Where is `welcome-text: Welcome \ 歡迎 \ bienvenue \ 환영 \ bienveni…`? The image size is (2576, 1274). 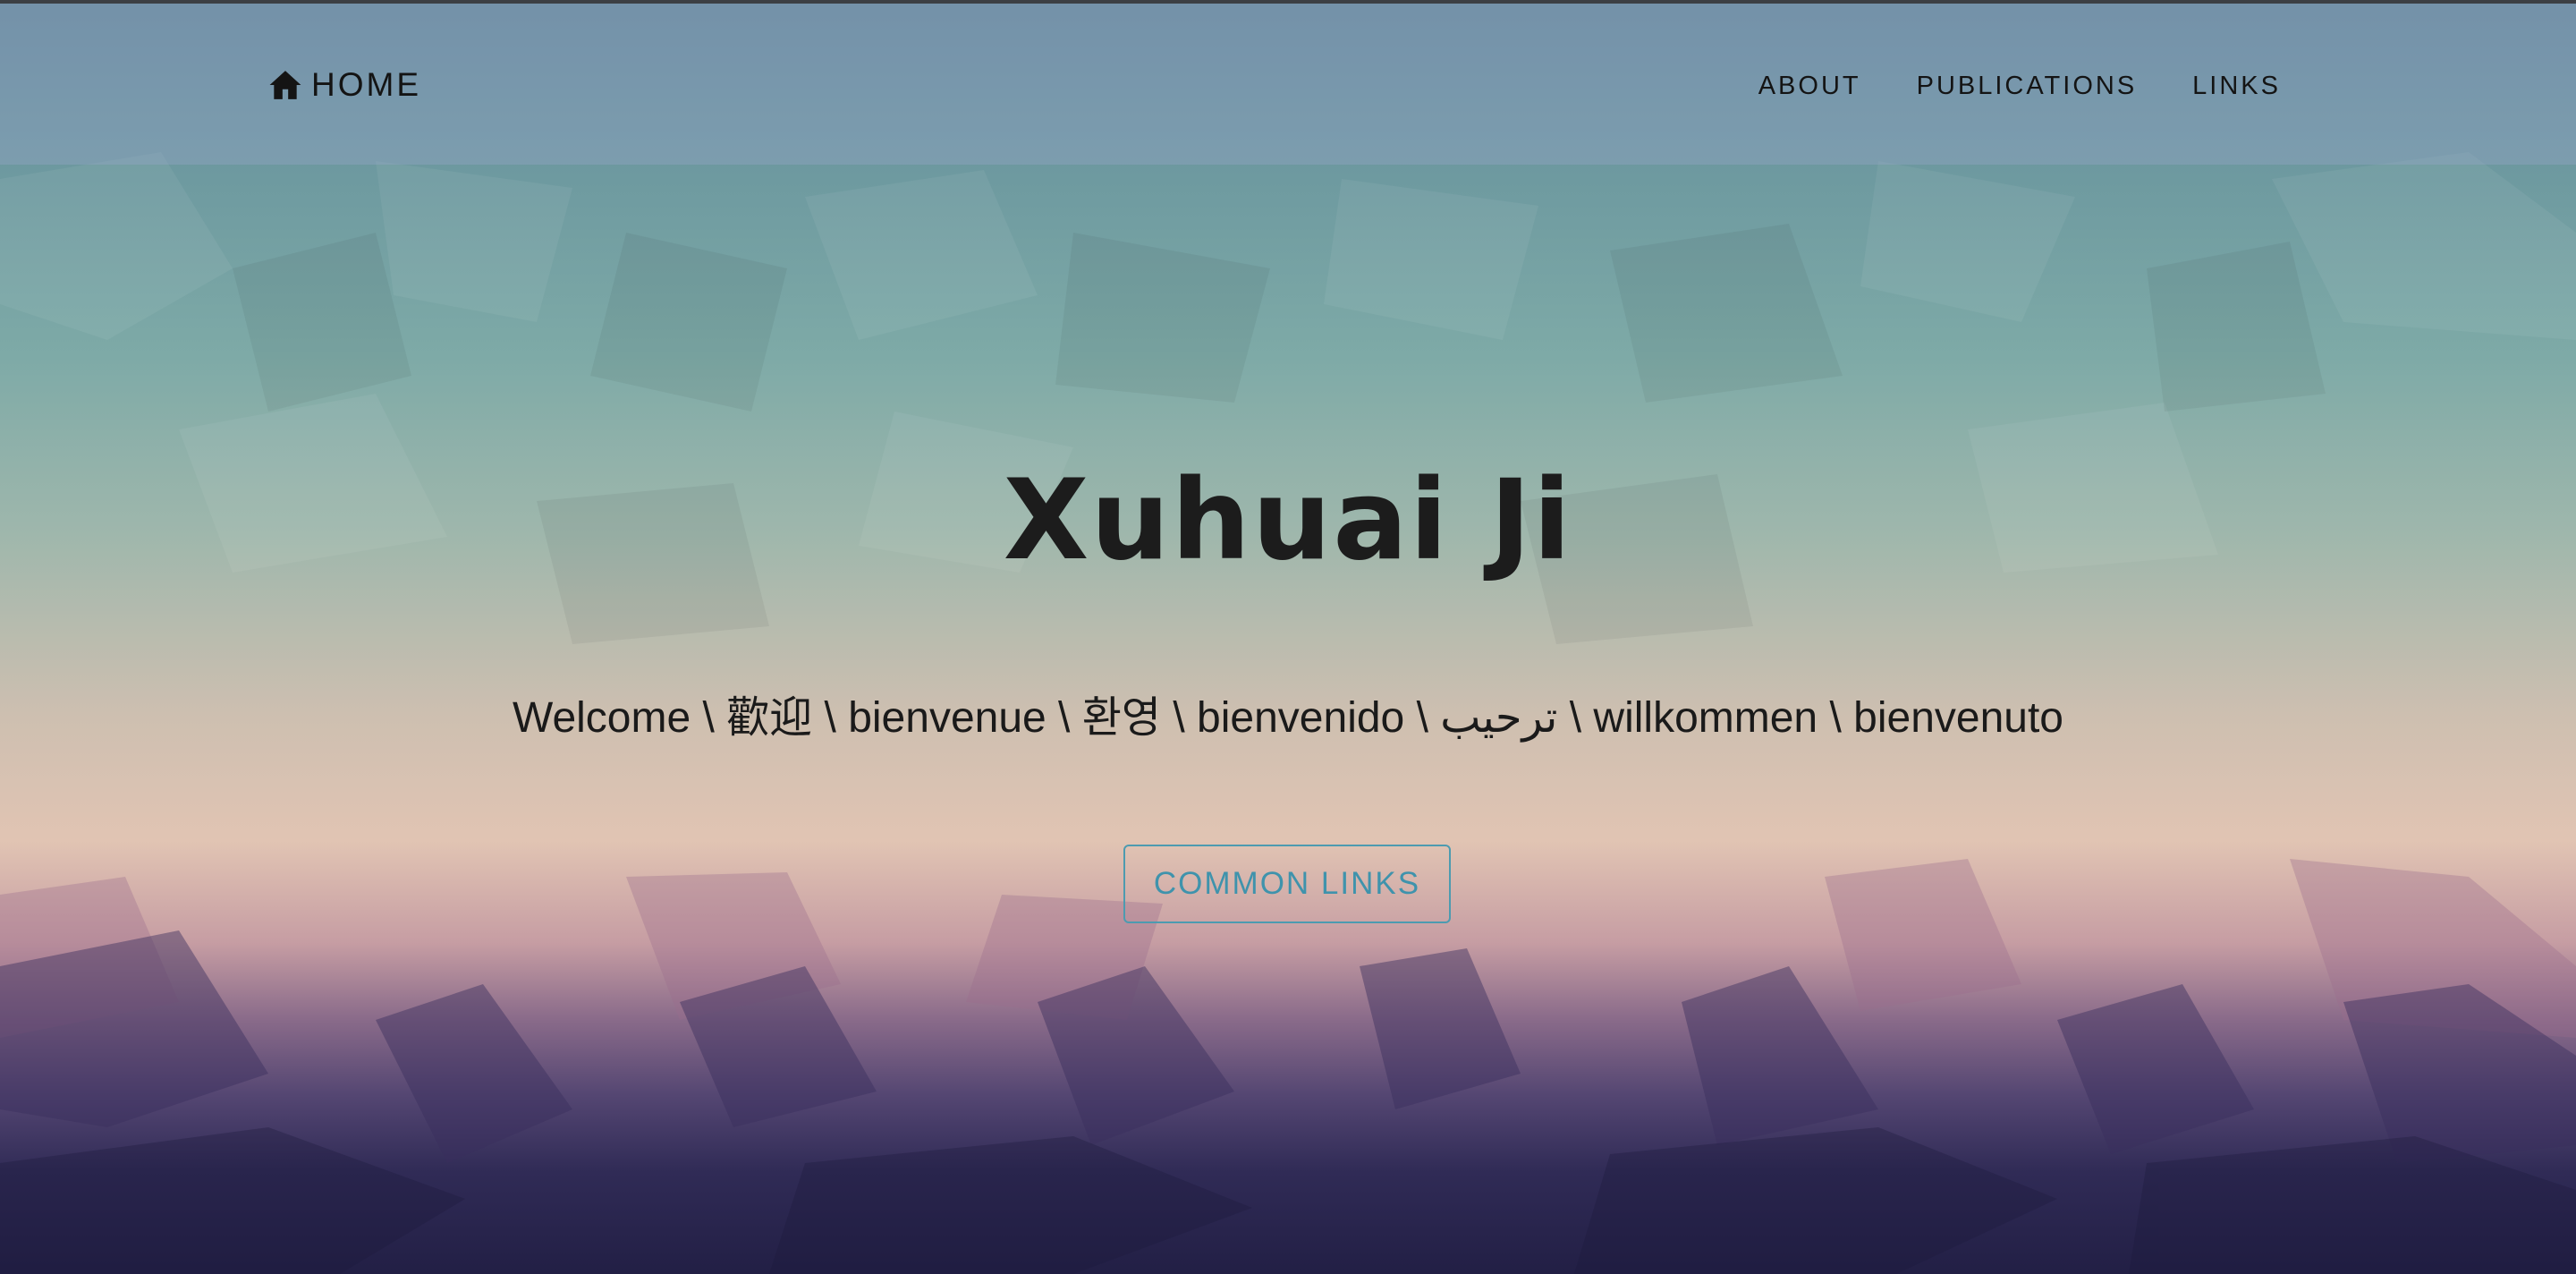
welcome-text: Welcome \ 歡迎 \ bienvenue \ 환영 \ bienveni… is located at coordinates (1288, 718).